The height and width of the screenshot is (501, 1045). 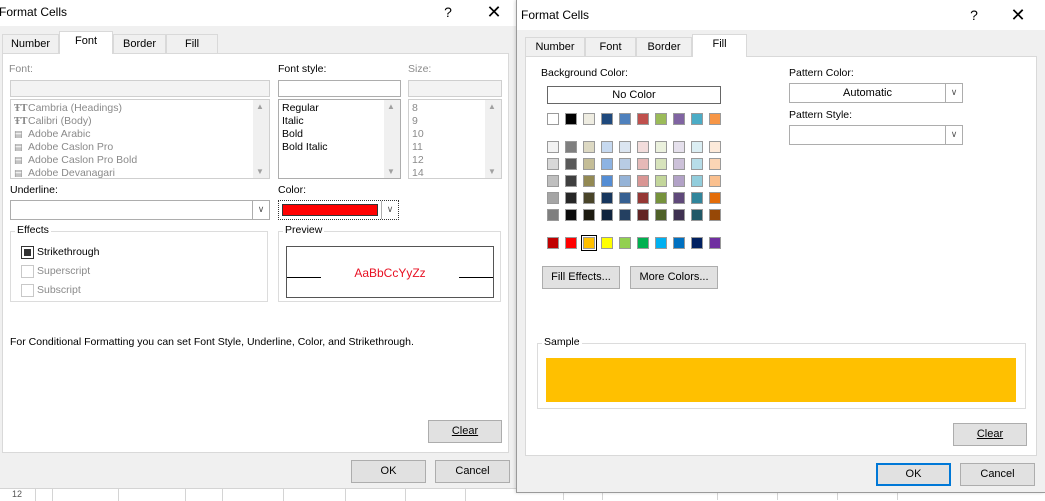 I want to click on font-style-list: Regular Italic Bold Bold Italic ▲ ▼, so click(x=339, y=139).